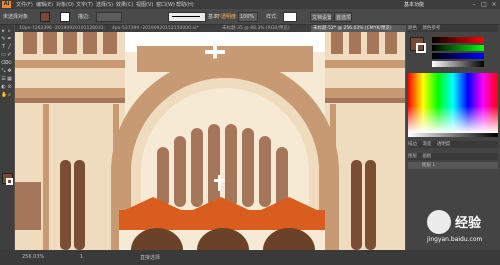 The height and width of the screenshot is (265, 500). What do you see at coordinates (219, 180) in the screenshot?
I see `small-cross-horizontal` at bounding box center [219, 180].